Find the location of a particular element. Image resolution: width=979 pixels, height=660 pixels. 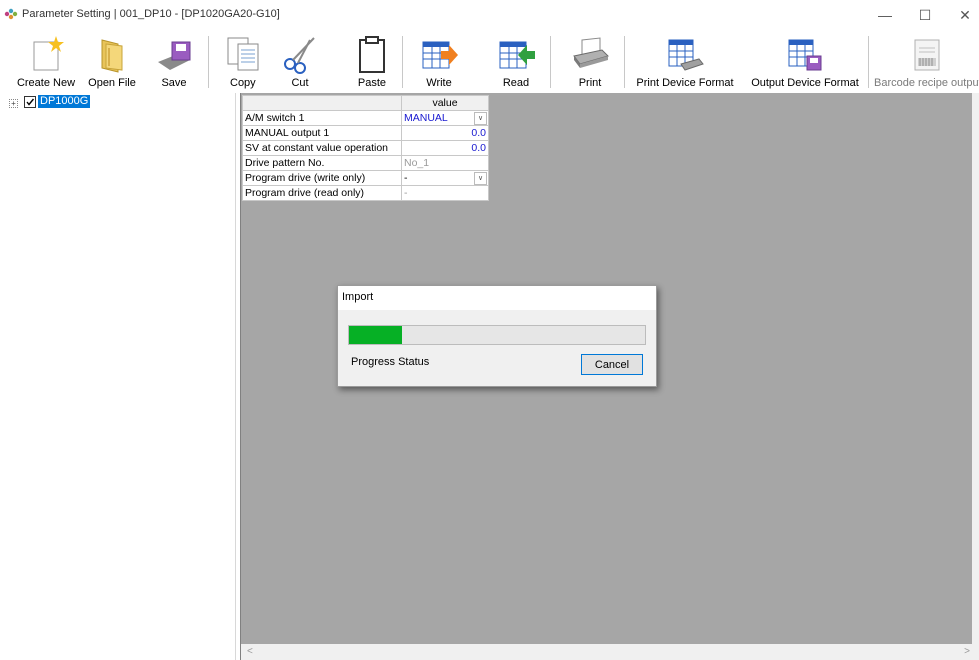

tree-expander: + is located at coordinates (13, 103).